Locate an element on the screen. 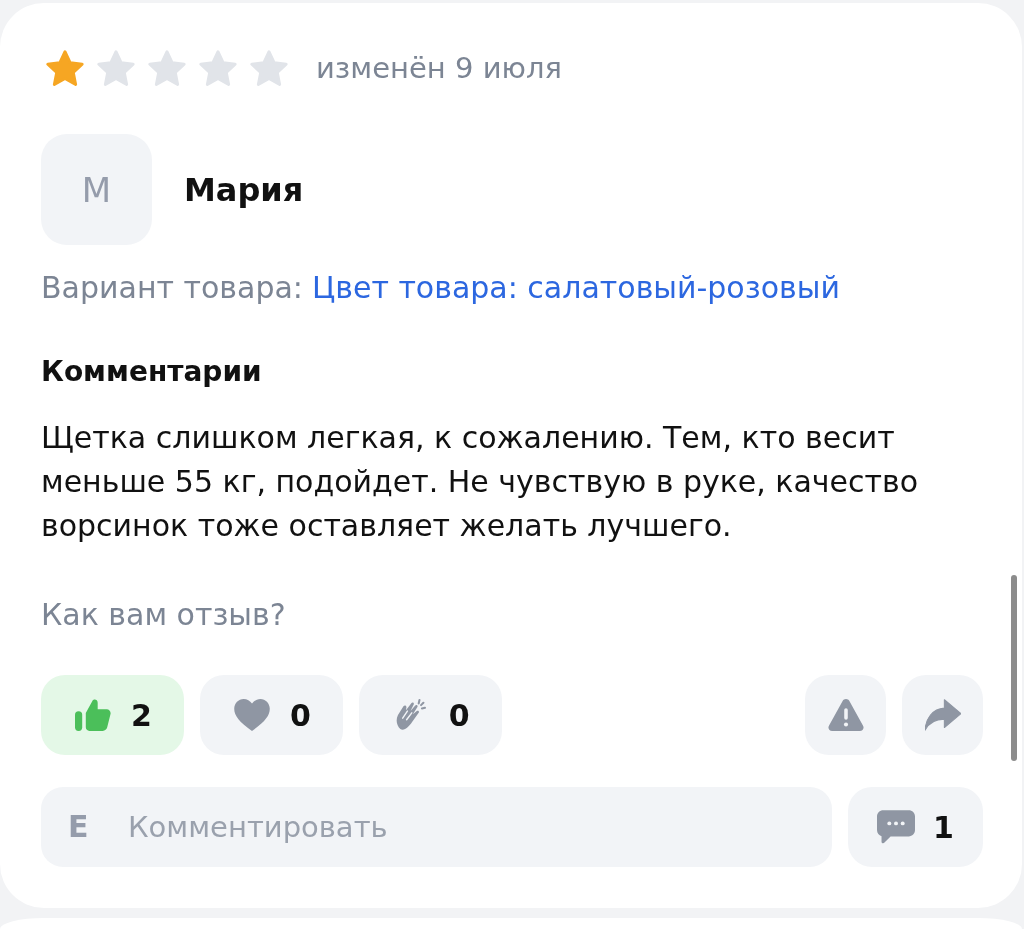  comments-button: 1 is located at coordinates (915, 827).